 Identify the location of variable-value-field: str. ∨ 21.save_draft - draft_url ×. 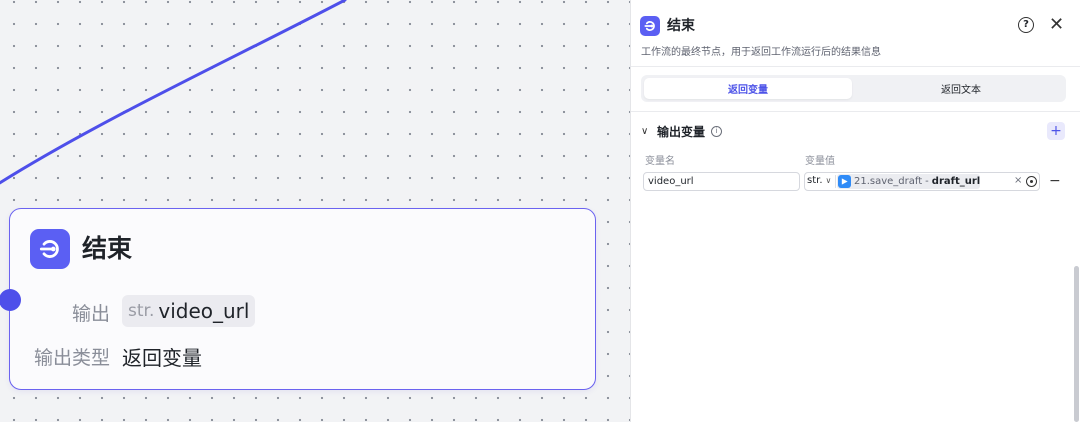
(922, 181).